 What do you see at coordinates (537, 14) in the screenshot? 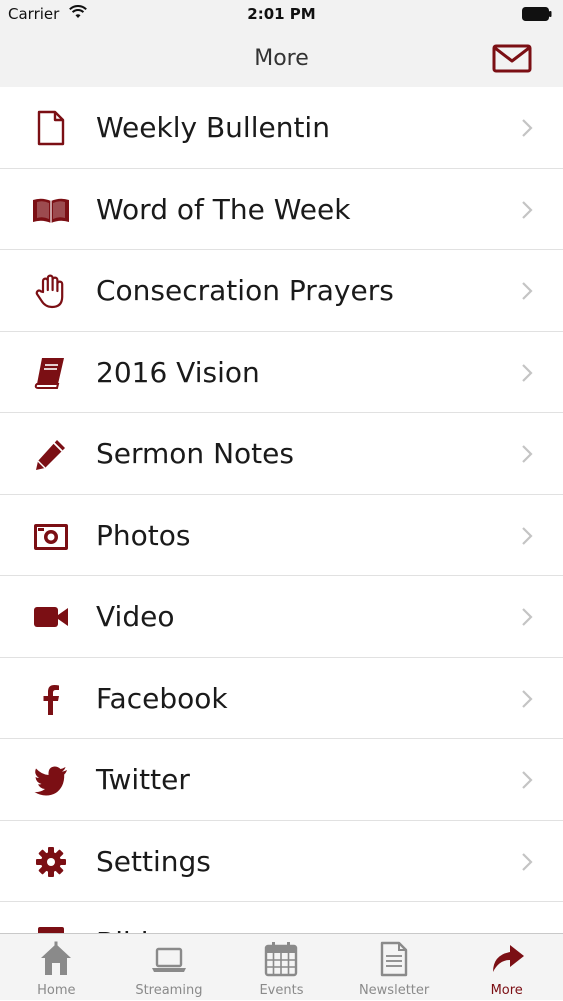
I see `battery-icon` at bounding box center [537, 14].